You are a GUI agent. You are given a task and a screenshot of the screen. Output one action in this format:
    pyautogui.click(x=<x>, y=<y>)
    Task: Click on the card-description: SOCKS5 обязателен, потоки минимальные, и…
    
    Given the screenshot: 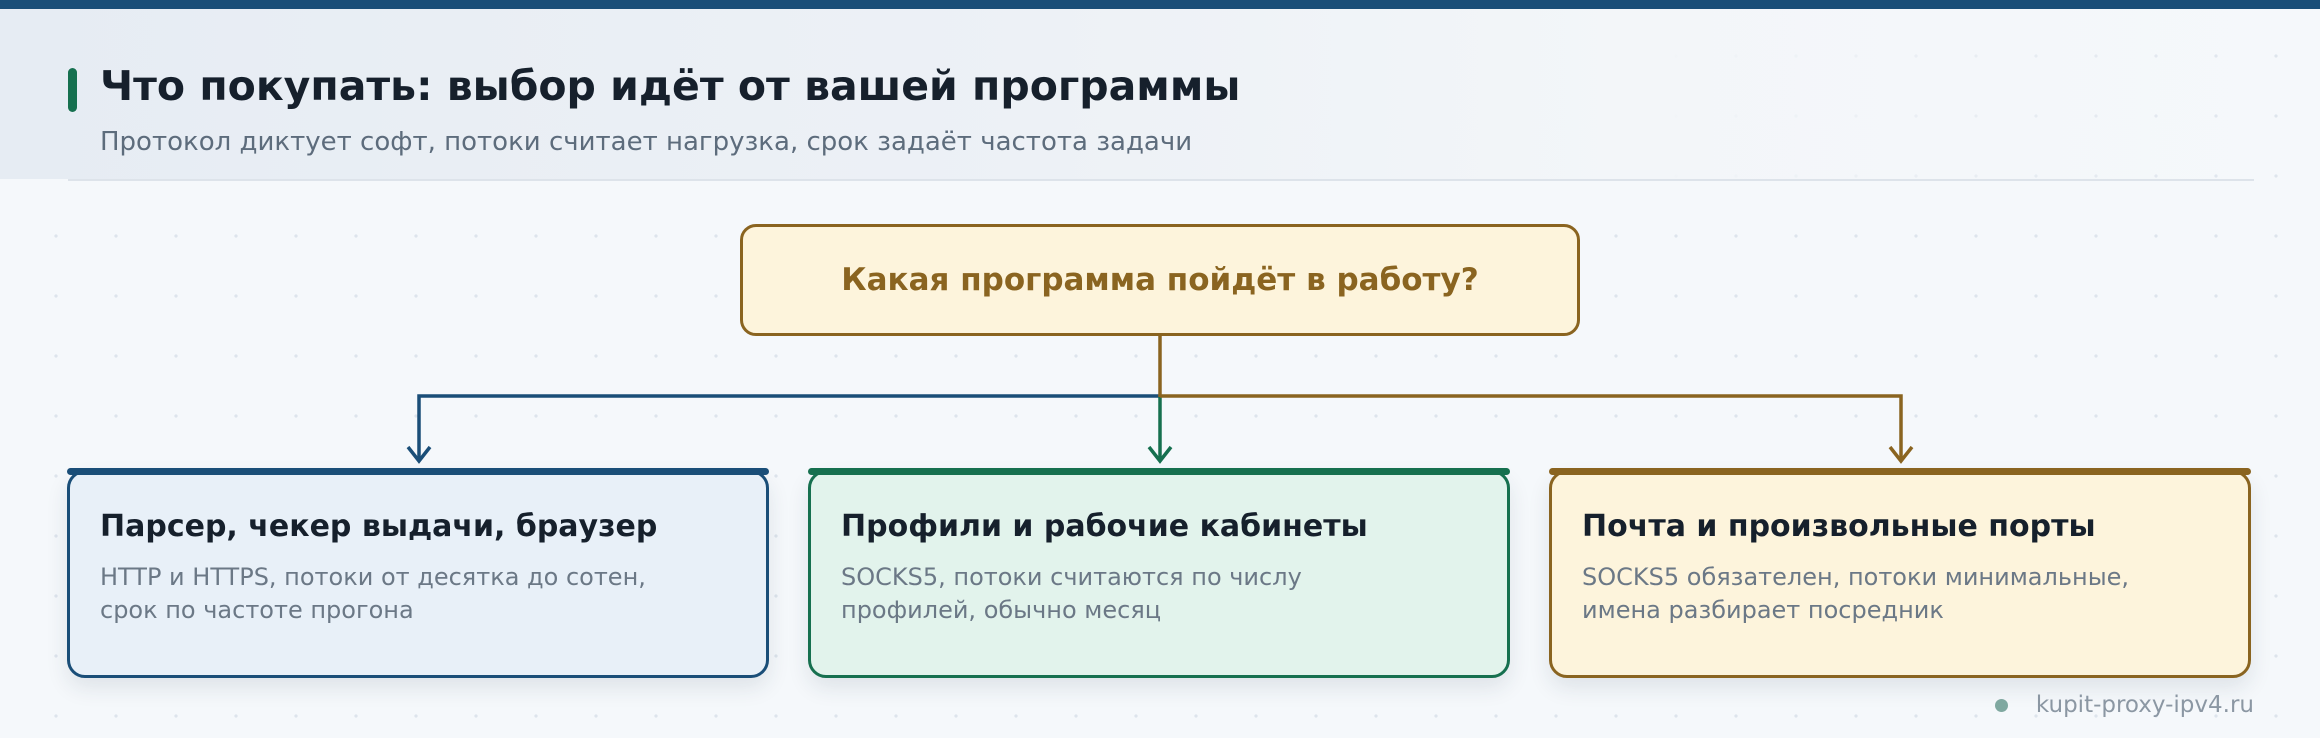 What is the action you would take?
    pyautogui.click(x=1856, y=593)
    